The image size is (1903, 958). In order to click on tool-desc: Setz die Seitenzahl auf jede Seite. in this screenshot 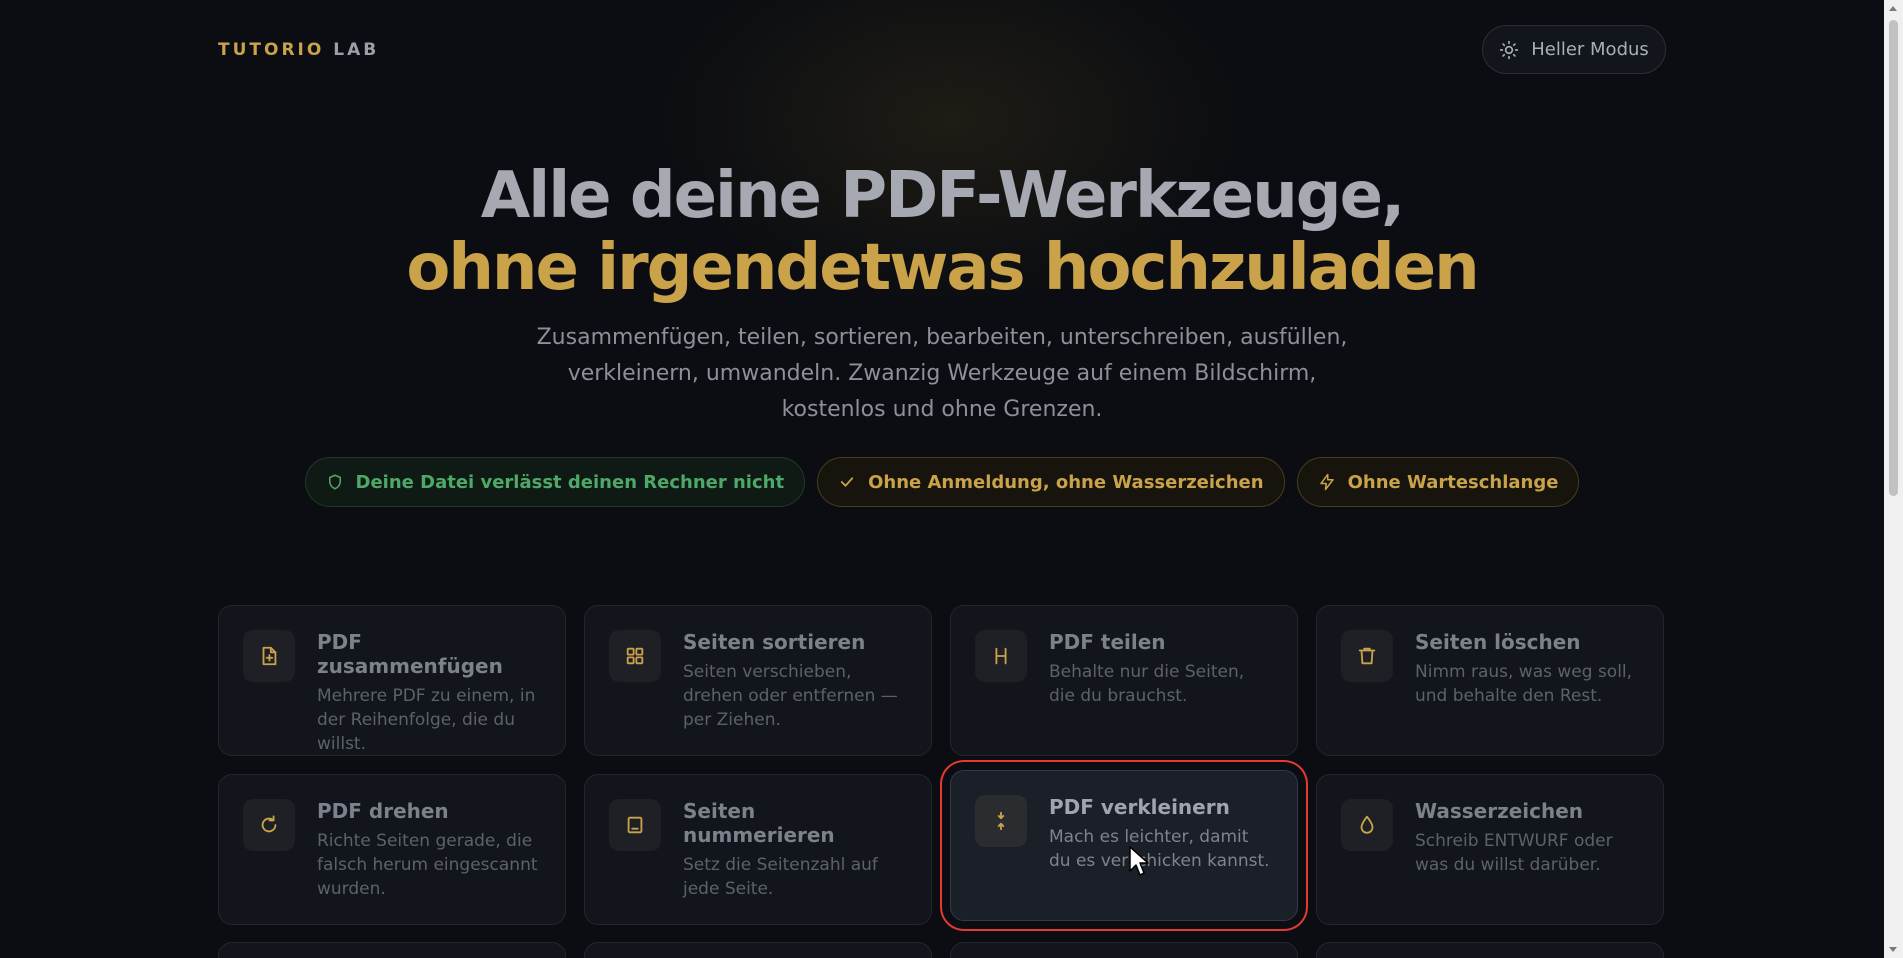, I will do `click(780, 877)`.